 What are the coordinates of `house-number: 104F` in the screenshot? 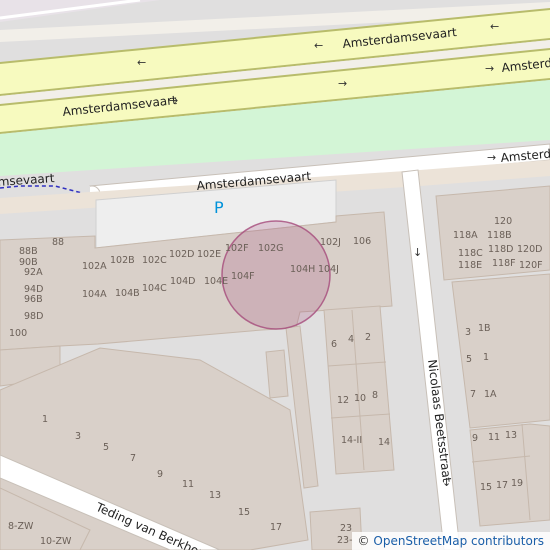 It's located at (243, 276).